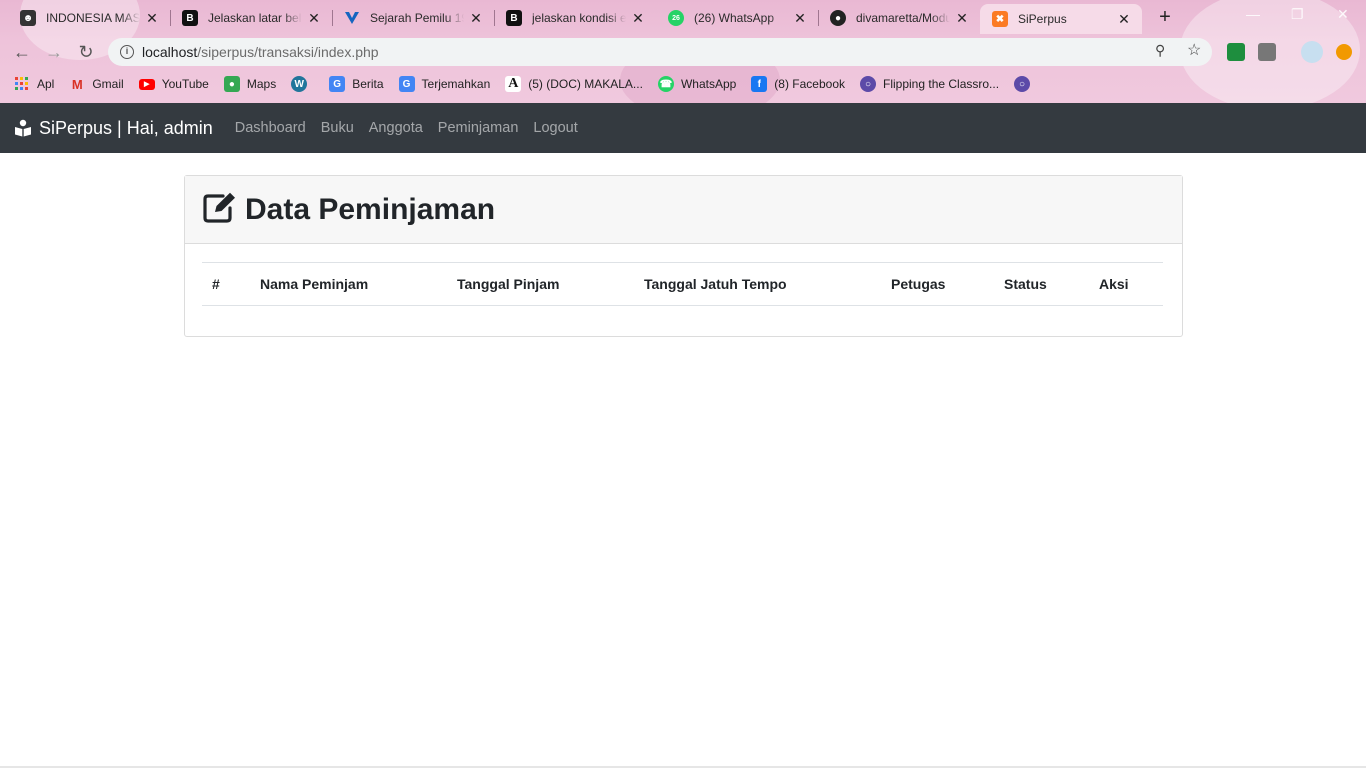  Describe the element at coordinates (579, 18) in the screenshot. I see `tab-title: jelaskan kondisi ek` at that location.